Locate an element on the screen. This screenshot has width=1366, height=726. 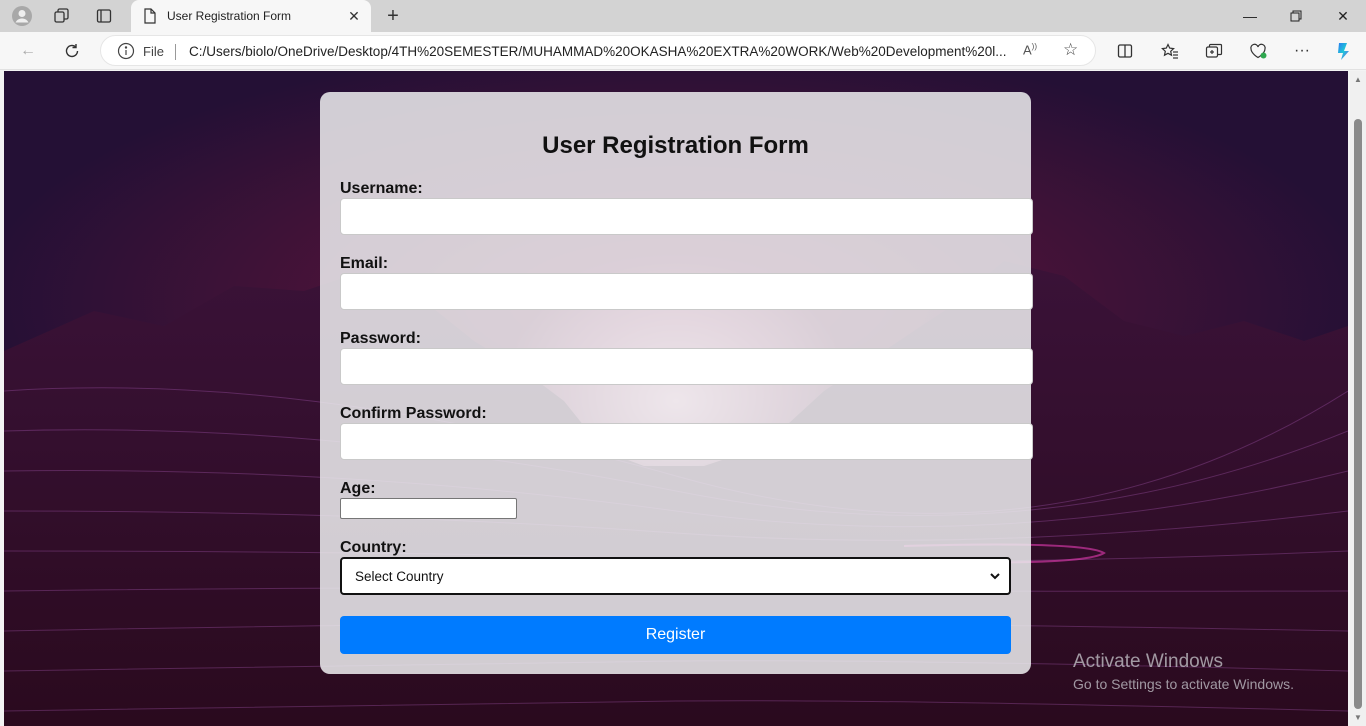
tab-actions-icon is located at coordinates (104, 16).